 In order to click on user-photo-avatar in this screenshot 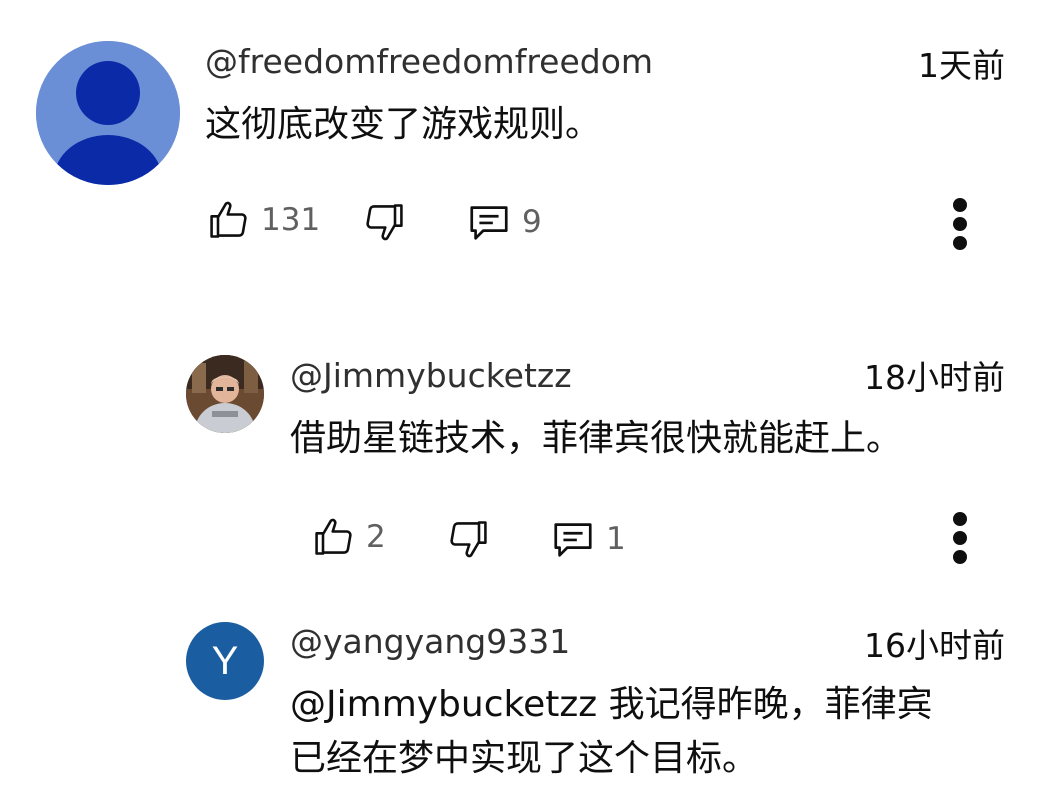, I will do `click(225, 394)`.